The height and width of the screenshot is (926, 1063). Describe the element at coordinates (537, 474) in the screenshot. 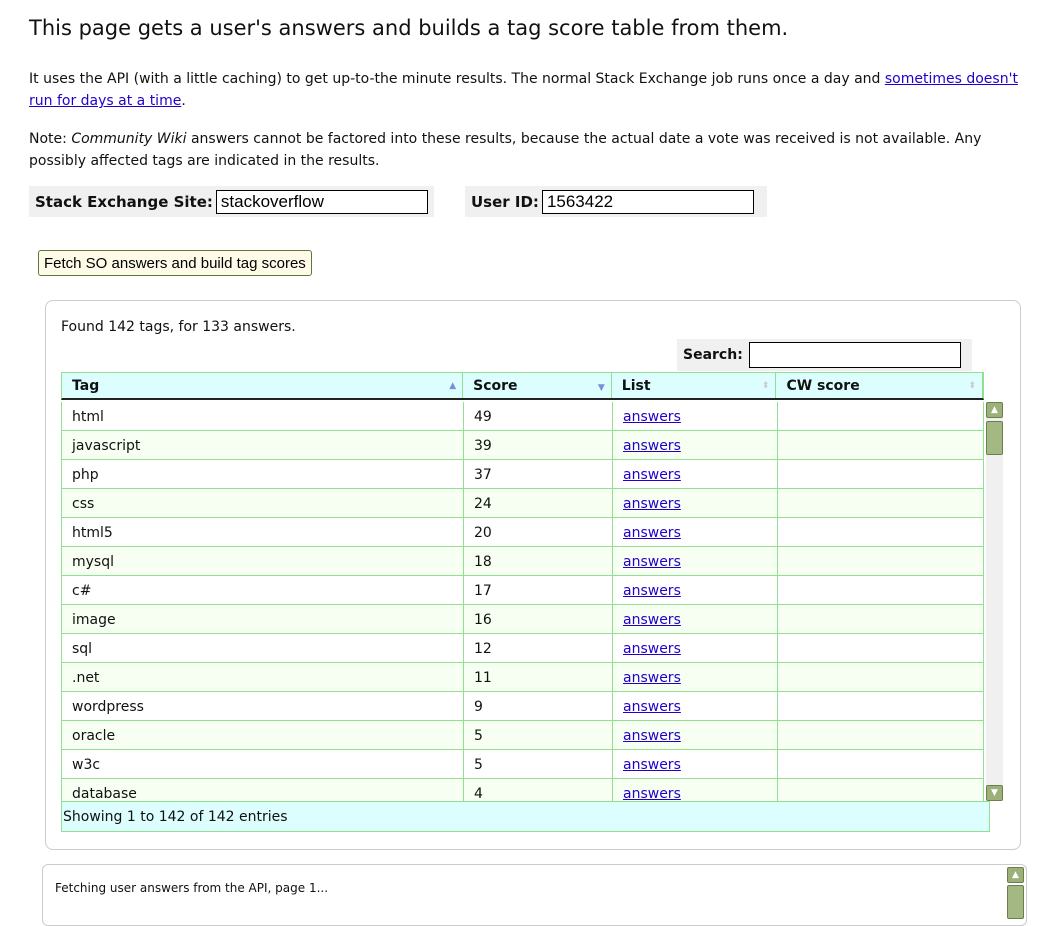

I see `score-cell: 37` at that location.